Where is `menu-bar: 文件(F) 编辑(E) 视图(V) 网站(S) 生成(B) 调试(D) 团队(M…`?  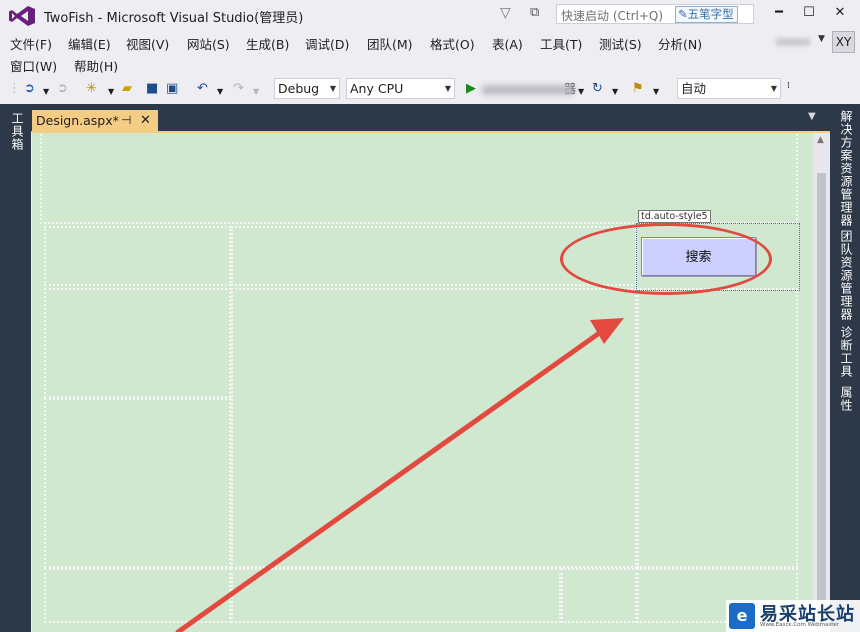
menu-bar: 文件(F) 编辑(E) 视图(V) 网站(S) 生成(B) 调试(D) 团队(M… is located at coordinates (430, 53).